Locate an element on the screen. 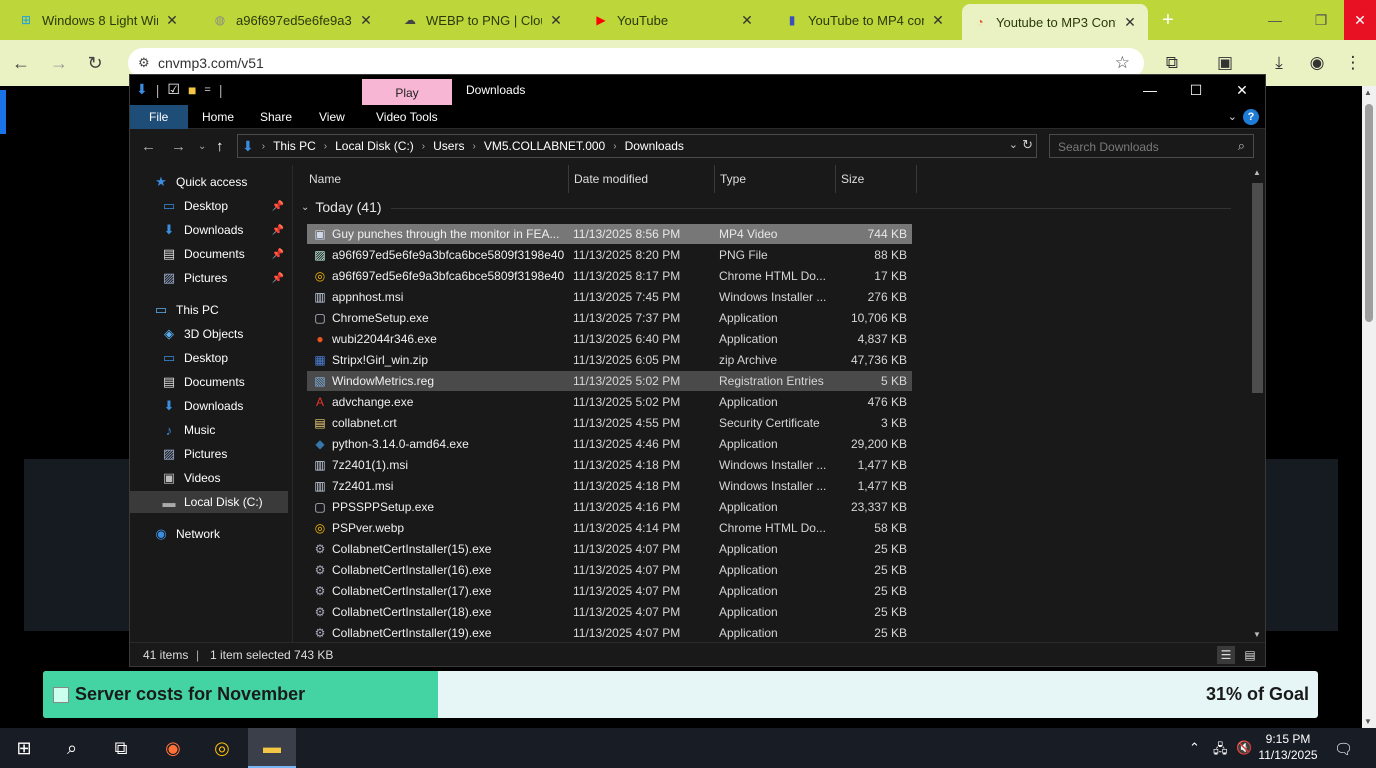  browser-tab: ☁ WEBP to PNG | Cloud ✕ is located at coordinates (483, 20).